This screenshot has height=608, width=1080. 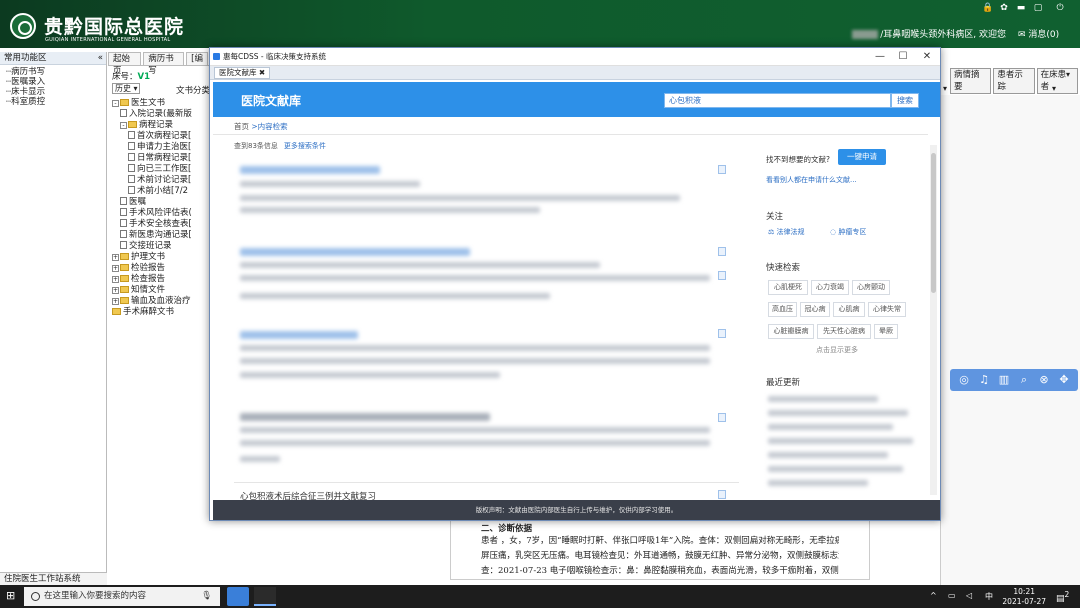 What do you see at coordinates (1068, 74) in the screenshot?
I see `right-panel-dropdown-icon: ▾` at bounding box center [1068, 74].